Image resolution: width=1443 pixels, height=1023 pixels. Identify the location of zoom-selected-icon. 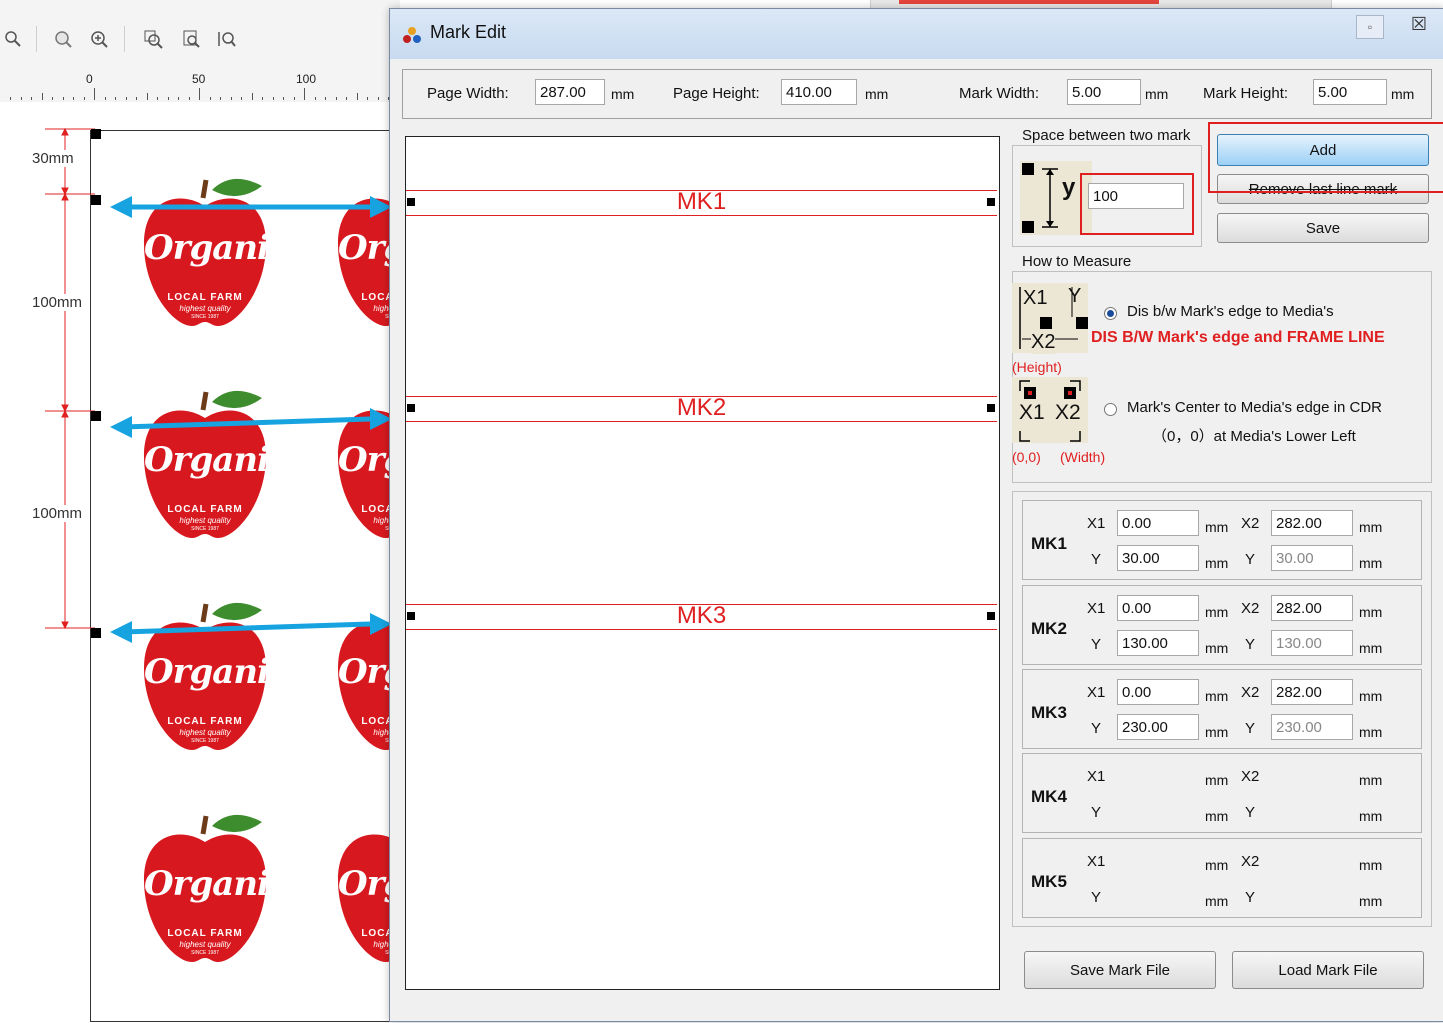
(153, 39).